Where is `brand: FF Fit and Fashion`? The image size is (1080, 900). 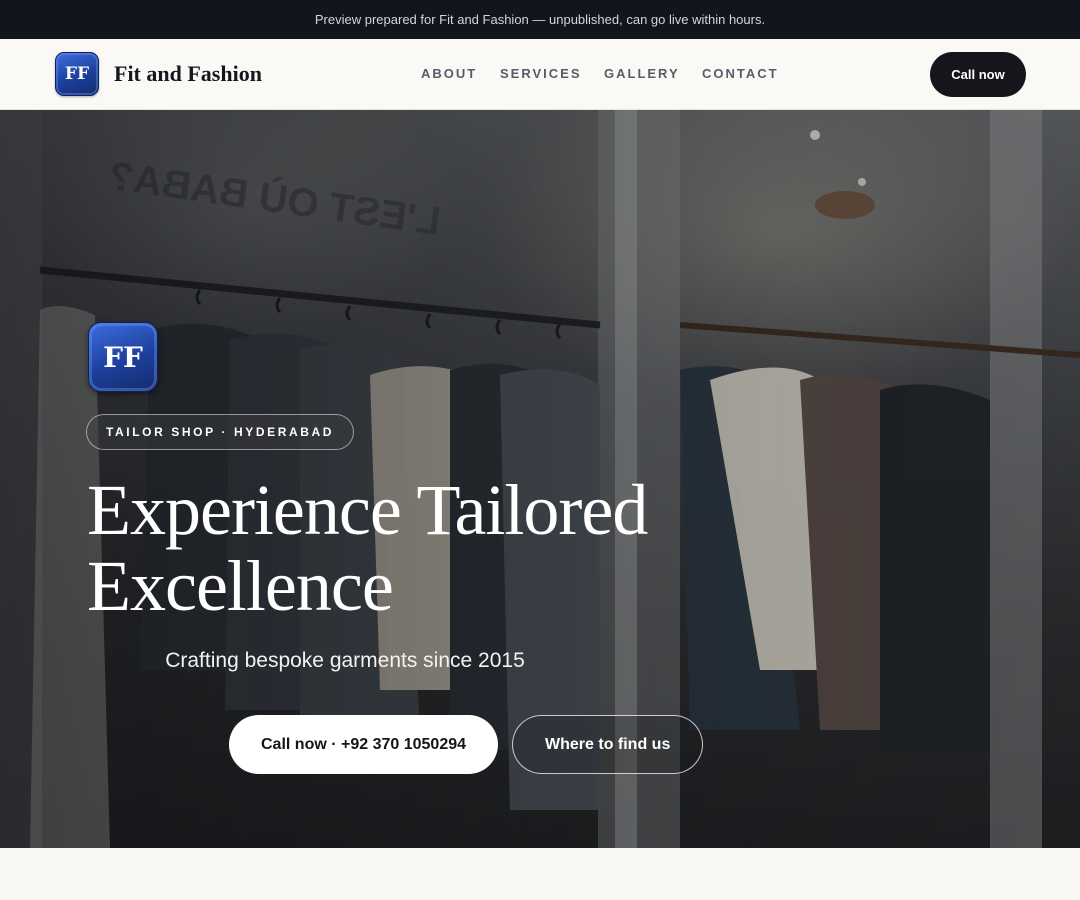 brand: FF Fit and Fashion is located at coordinates (158, 74).